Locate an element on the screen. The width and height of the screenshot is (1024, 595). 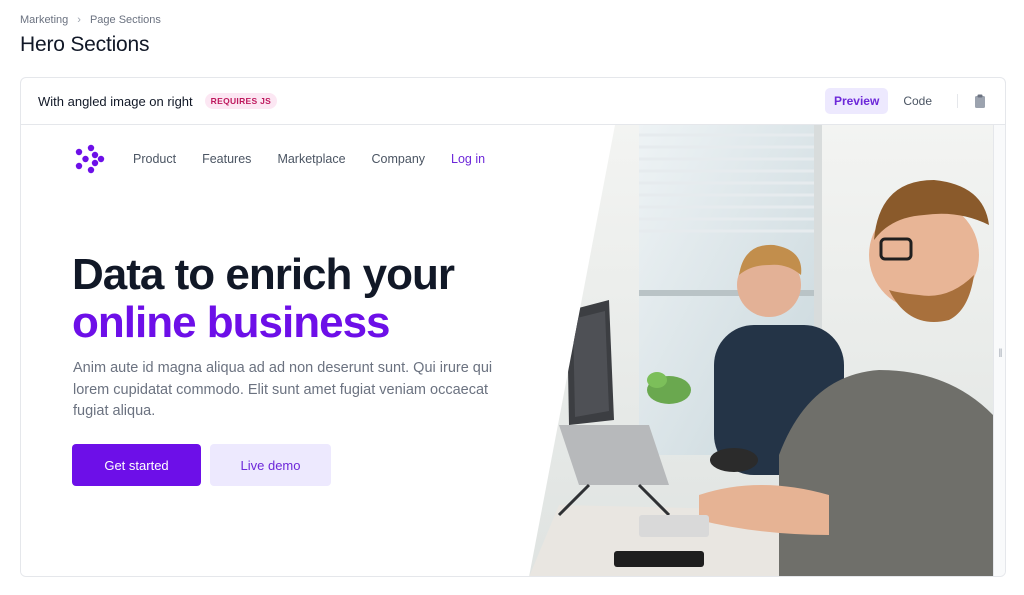
grip-icon: || is located at coordinates (1000, 351).